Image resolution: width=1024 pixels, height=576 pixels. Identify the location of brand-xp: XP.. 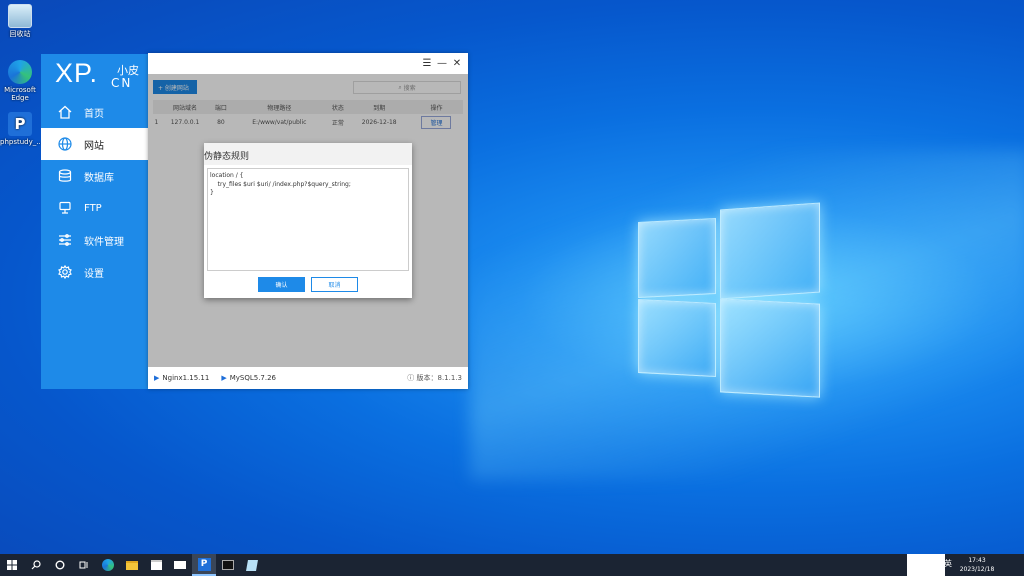
(77, 73).